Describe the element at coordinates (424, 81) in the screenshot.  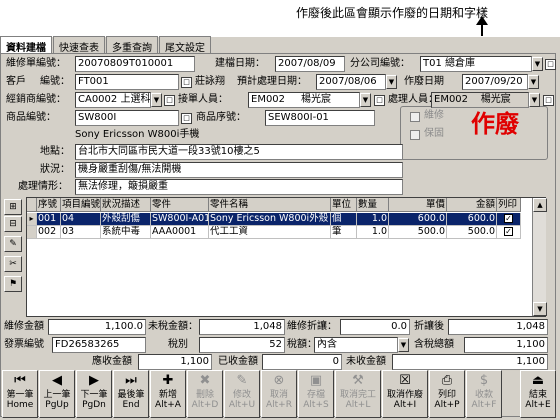
I see `void-date-label: 作廢日期` at that location.